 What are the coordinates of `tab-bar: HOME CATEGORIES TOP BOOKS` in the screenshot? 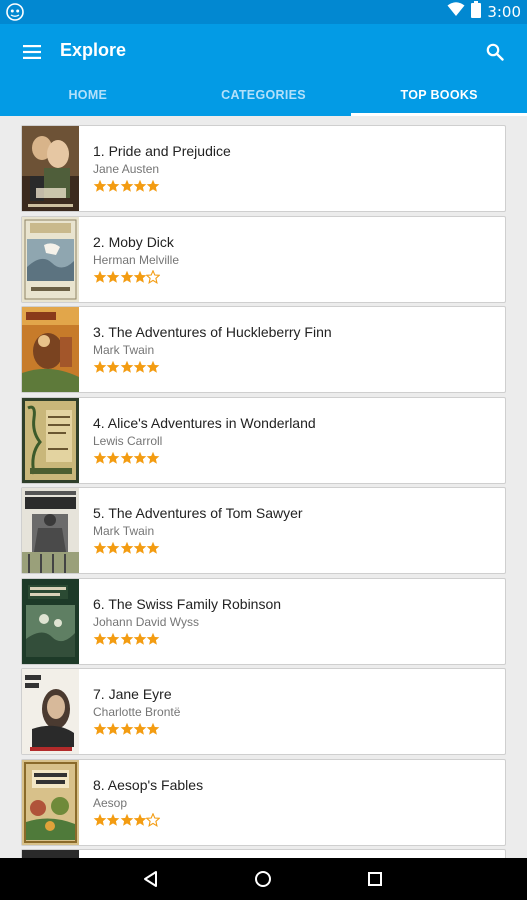 It's located at (263, 98).